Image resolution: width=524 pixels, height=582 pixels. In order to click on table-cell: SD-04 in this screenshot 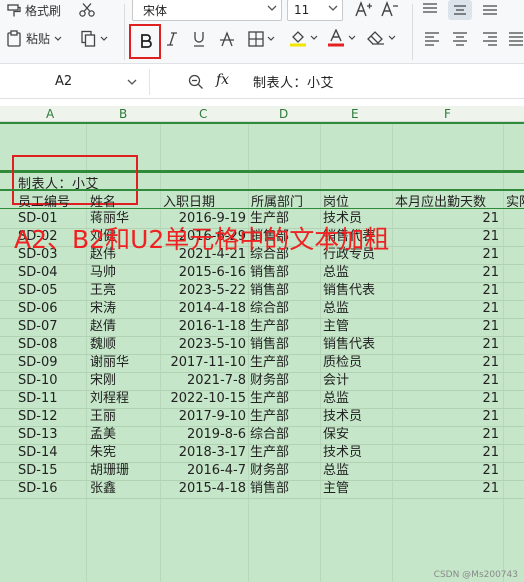, I will do `click(38, 273)`.